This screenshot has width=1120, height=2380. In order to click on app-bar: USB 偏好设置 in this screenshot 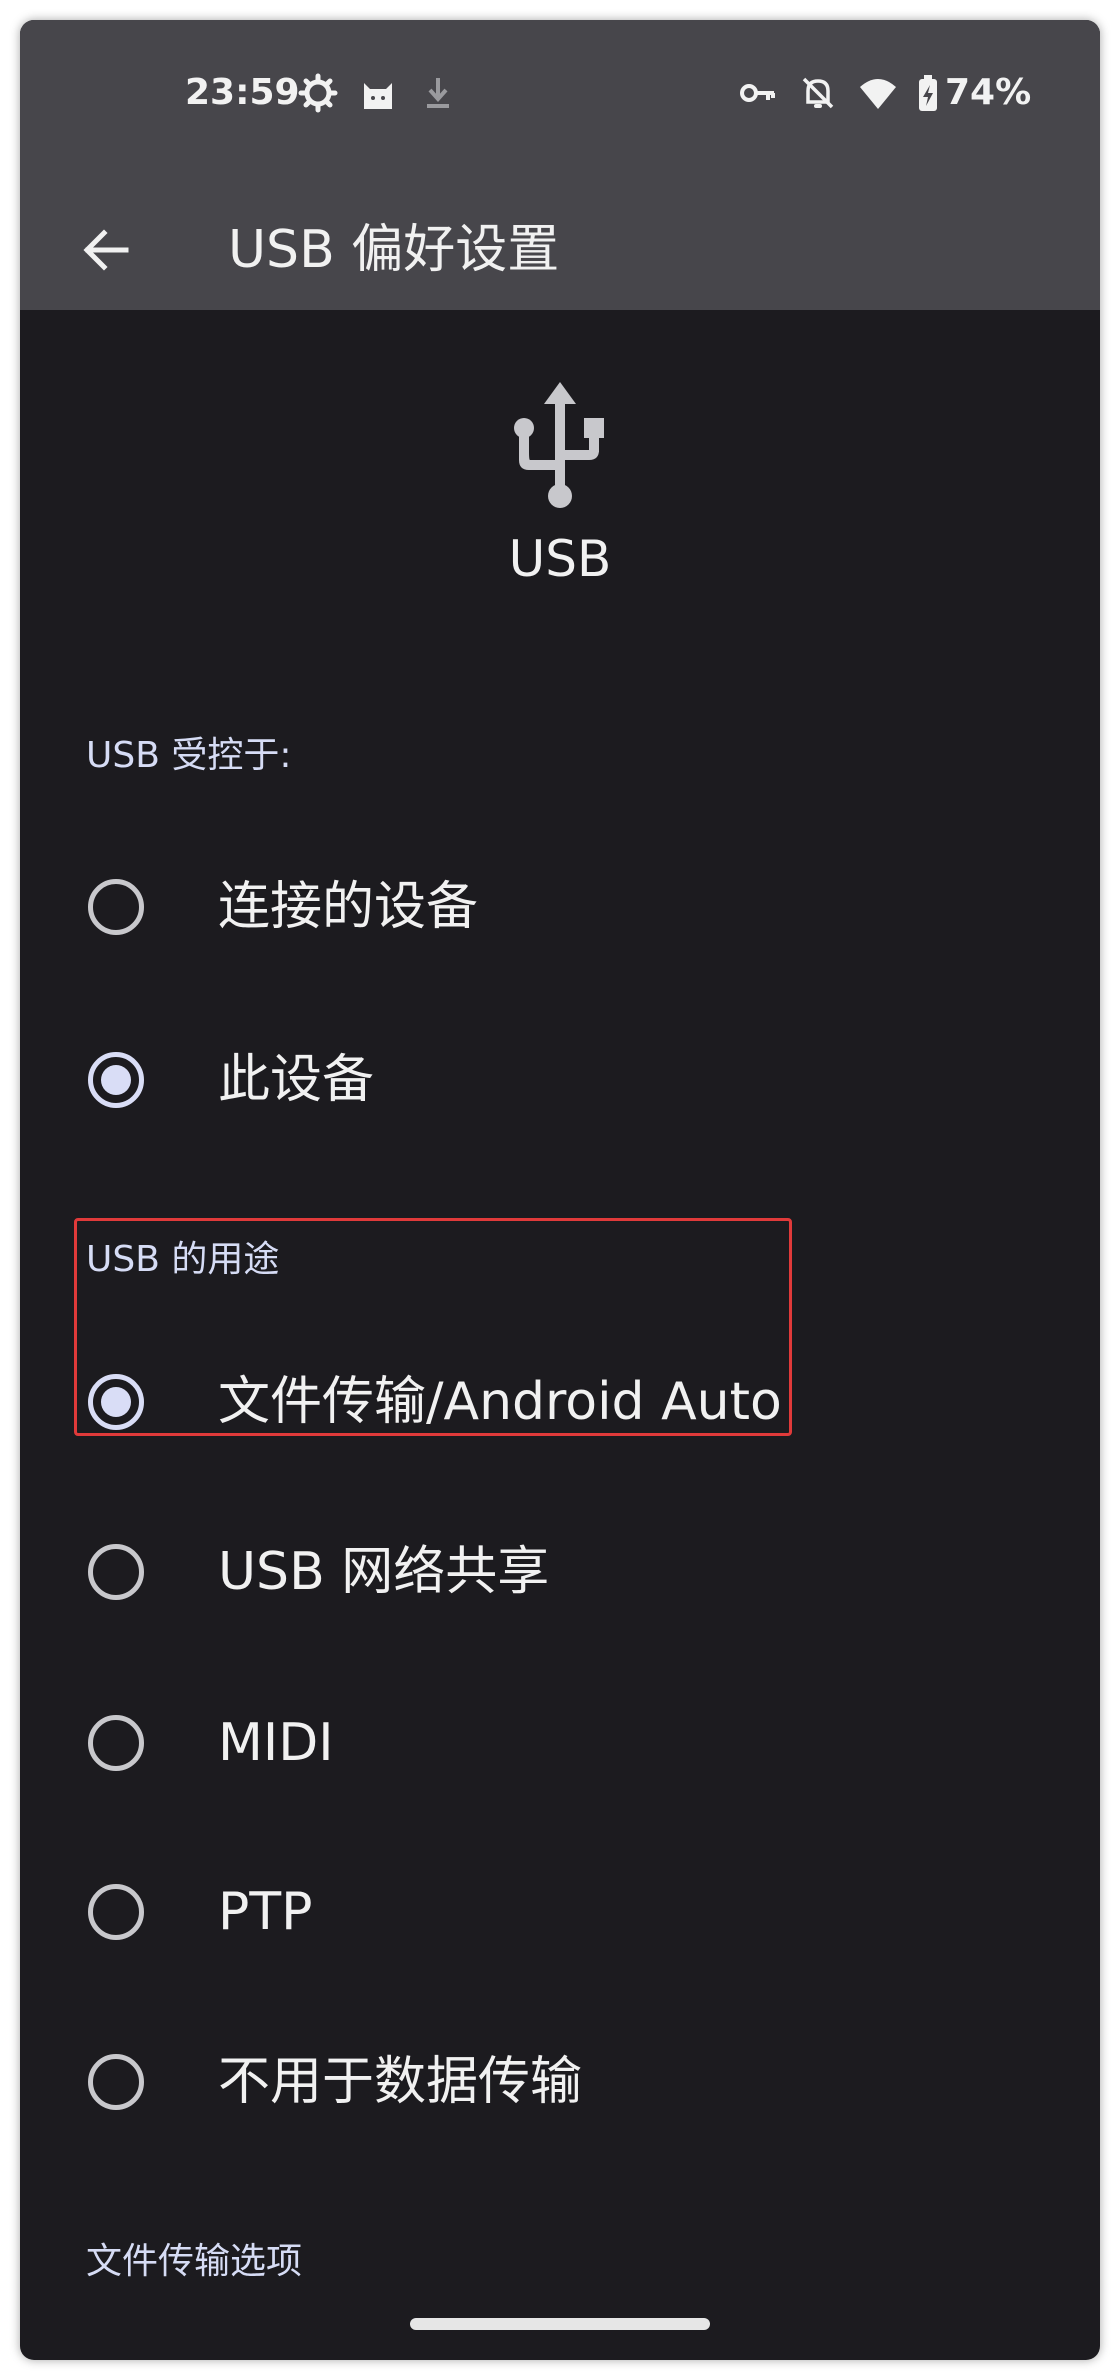, I will do `click(560, 250)`.